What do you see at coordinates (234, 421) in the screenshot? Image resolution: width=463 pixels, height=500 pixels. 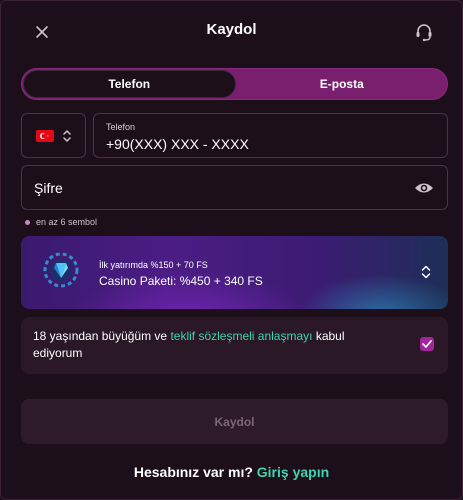 I see `submit-button: Kaydol` at bounding box center [234, 421].